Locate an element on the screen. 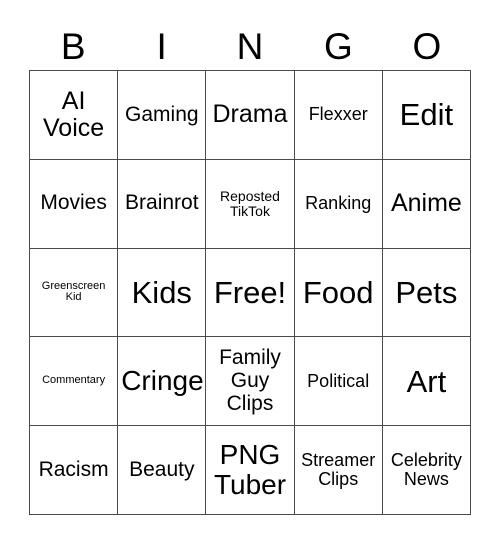 Image resolution: width=500 pixels, height=544 pixels. bingo-cell-label: Movies is located at coordinates (73, 203).